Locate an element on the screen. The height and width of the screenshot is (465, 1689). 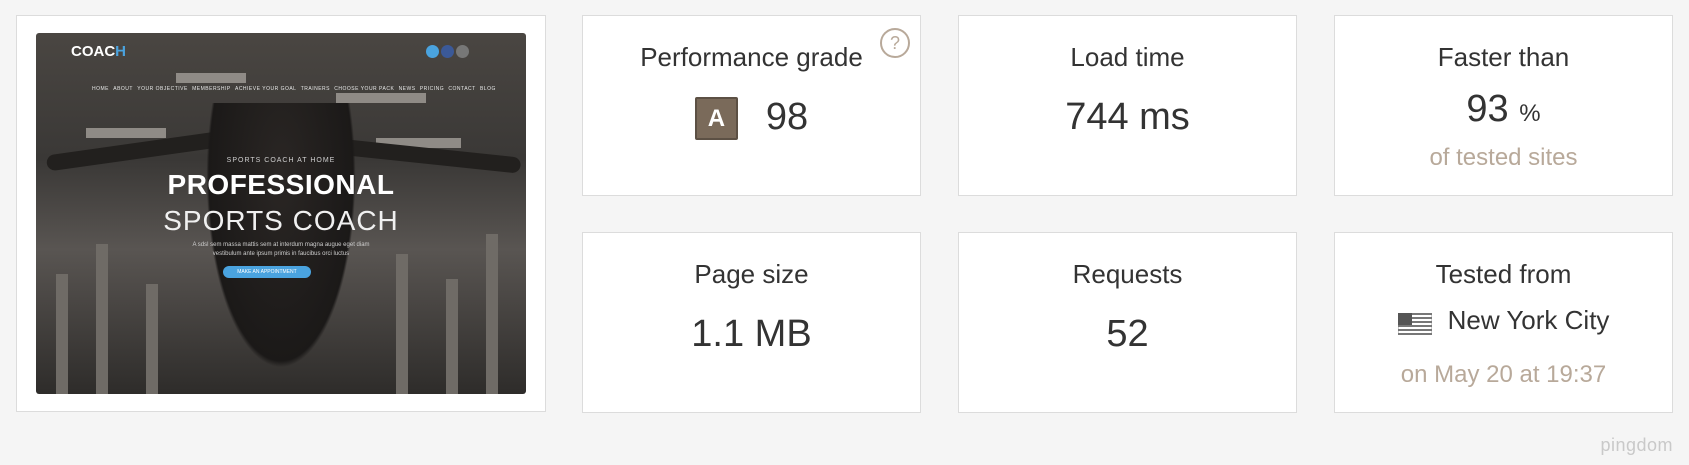
load-time-card: Load time 744 ms is located at coordinates (1127, 105).